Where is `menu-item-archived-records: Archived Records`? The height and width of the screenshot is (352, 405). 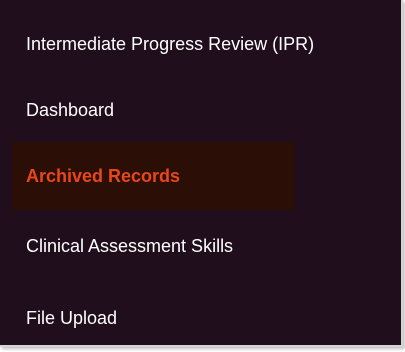 menu-item-archived-records: Archived Records is located at coordinates (153, 176).